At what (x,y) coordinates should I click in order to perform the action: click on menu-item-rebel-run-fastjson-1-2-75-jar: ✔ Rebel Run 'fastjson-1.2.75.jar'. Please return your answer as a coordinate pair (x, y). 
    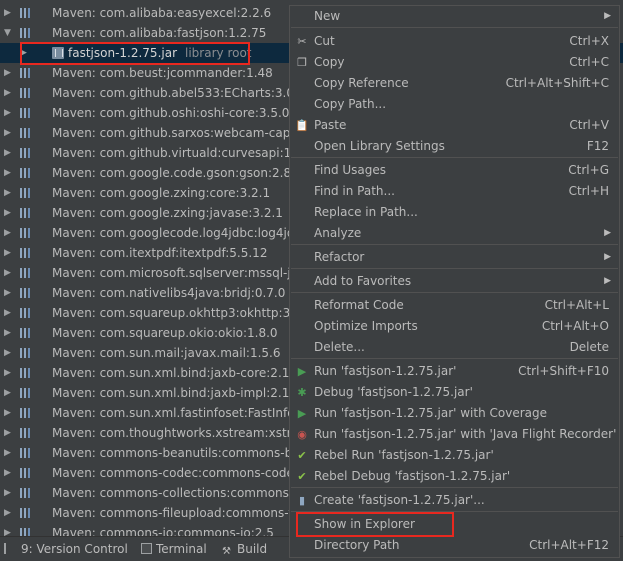
    Looking at the image, I should click on (454, 455).